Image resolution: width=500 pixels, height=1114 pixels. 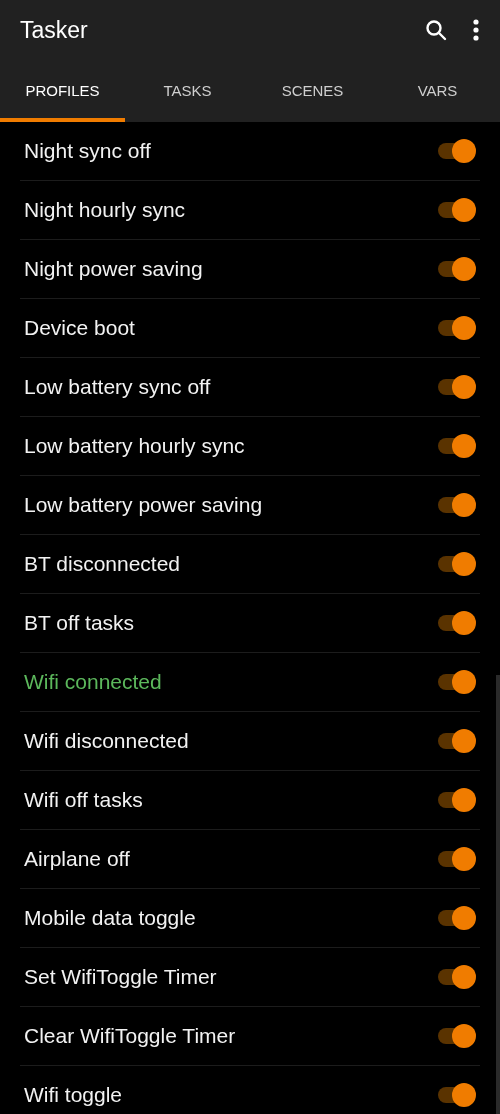 I want to click on profile-name: BT off tasks, so click(x=77, y=623).